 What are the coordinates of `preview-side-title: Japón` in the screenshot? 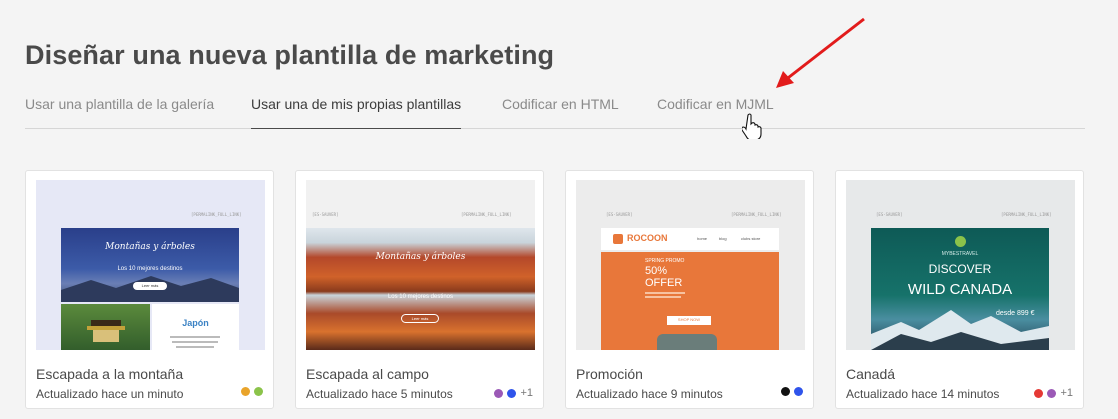 It's located at (195, 323).